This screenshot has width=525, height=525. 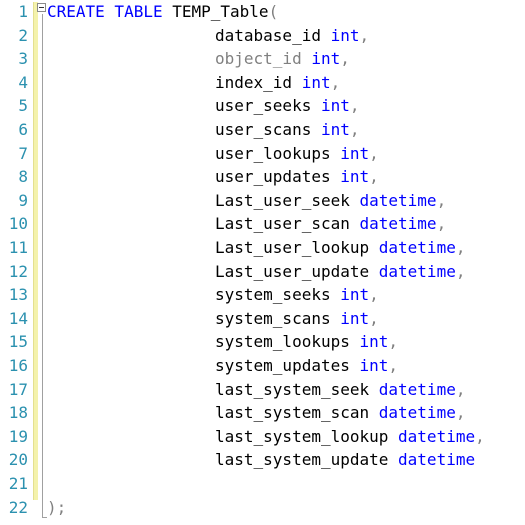 I want to click on line-number: 5, so click(x=23, y=106).